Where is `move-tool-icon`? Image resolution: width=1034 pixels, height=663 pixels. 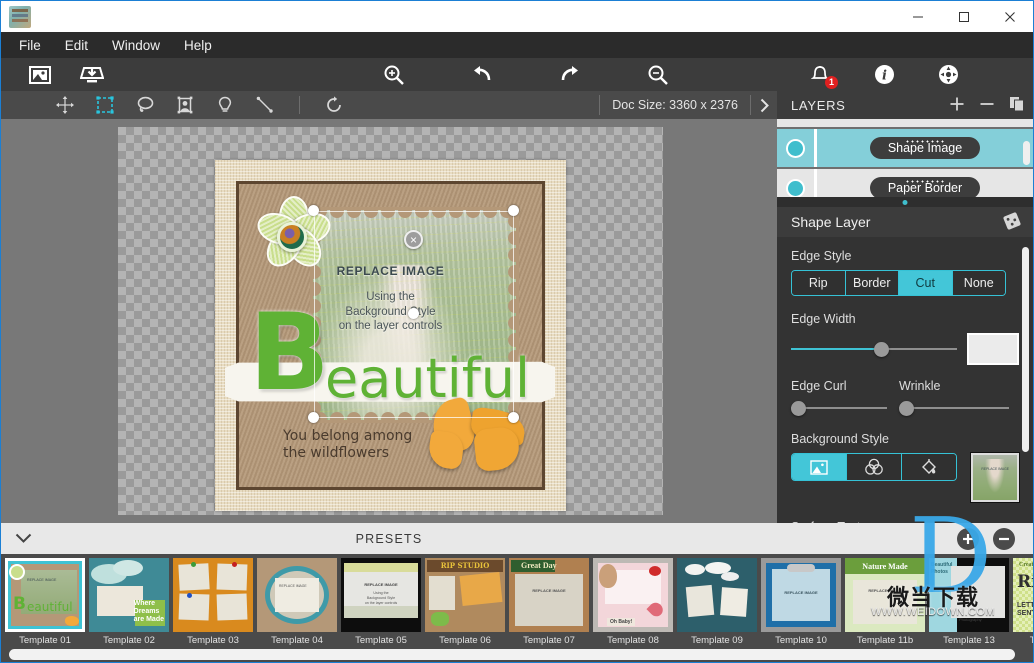 move-tool-icon is located at coordinates (65, 105).